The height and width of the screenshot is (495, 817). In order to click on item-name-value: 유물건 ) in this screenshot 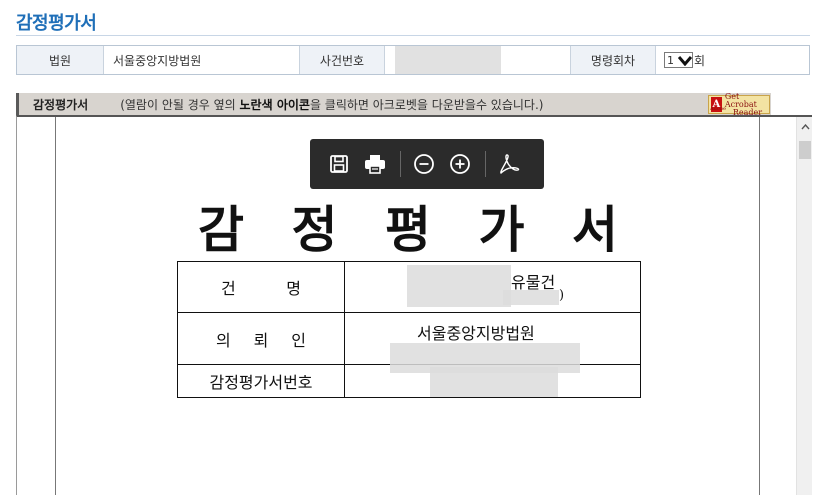, I will do `click(492, 287)`.